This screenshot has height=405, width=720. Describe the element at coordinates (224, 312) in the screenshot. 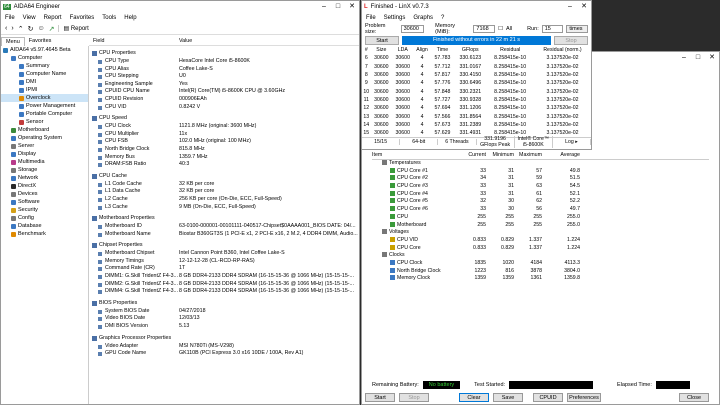

I see `property-row: System BIOS Date 04/27/2018` at that location.